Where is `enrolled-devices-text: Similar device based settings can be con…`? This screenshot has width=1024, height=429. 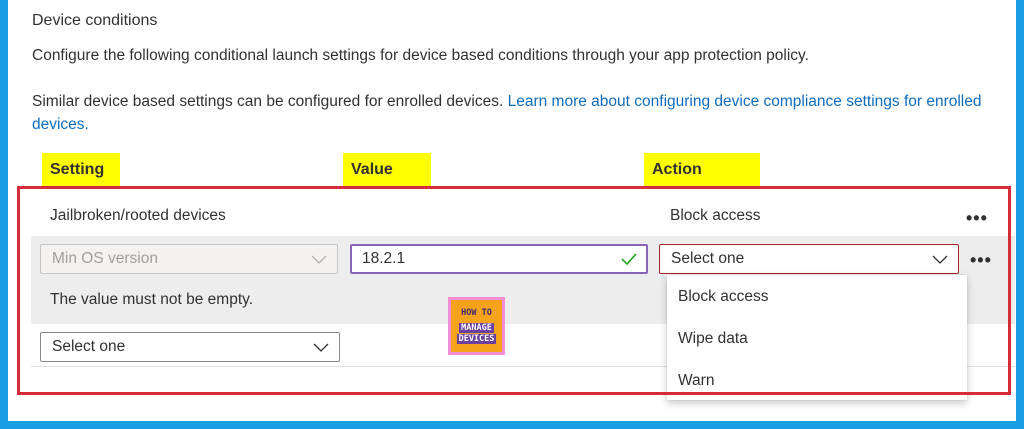
enrolled-devices-text: Similar device based settings can be con… is located at coordinates (270, 101).